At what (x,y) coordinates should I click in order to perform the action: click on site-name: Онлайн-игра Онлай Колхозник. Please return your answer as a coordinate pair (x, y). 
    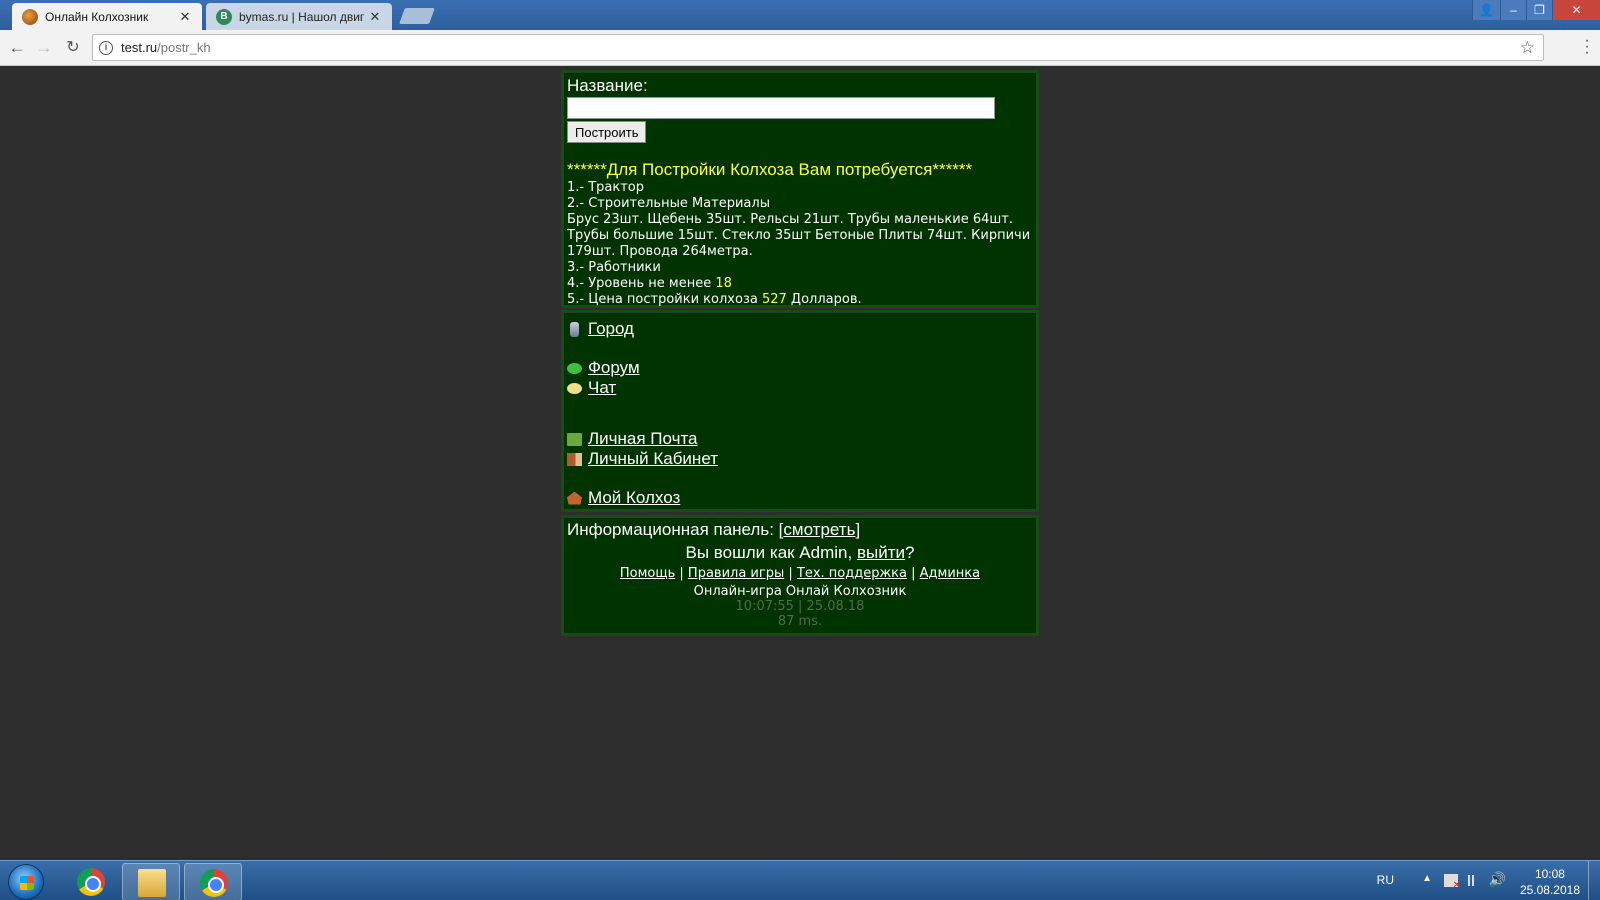
    Looking at the image, I should click on (800, 591).